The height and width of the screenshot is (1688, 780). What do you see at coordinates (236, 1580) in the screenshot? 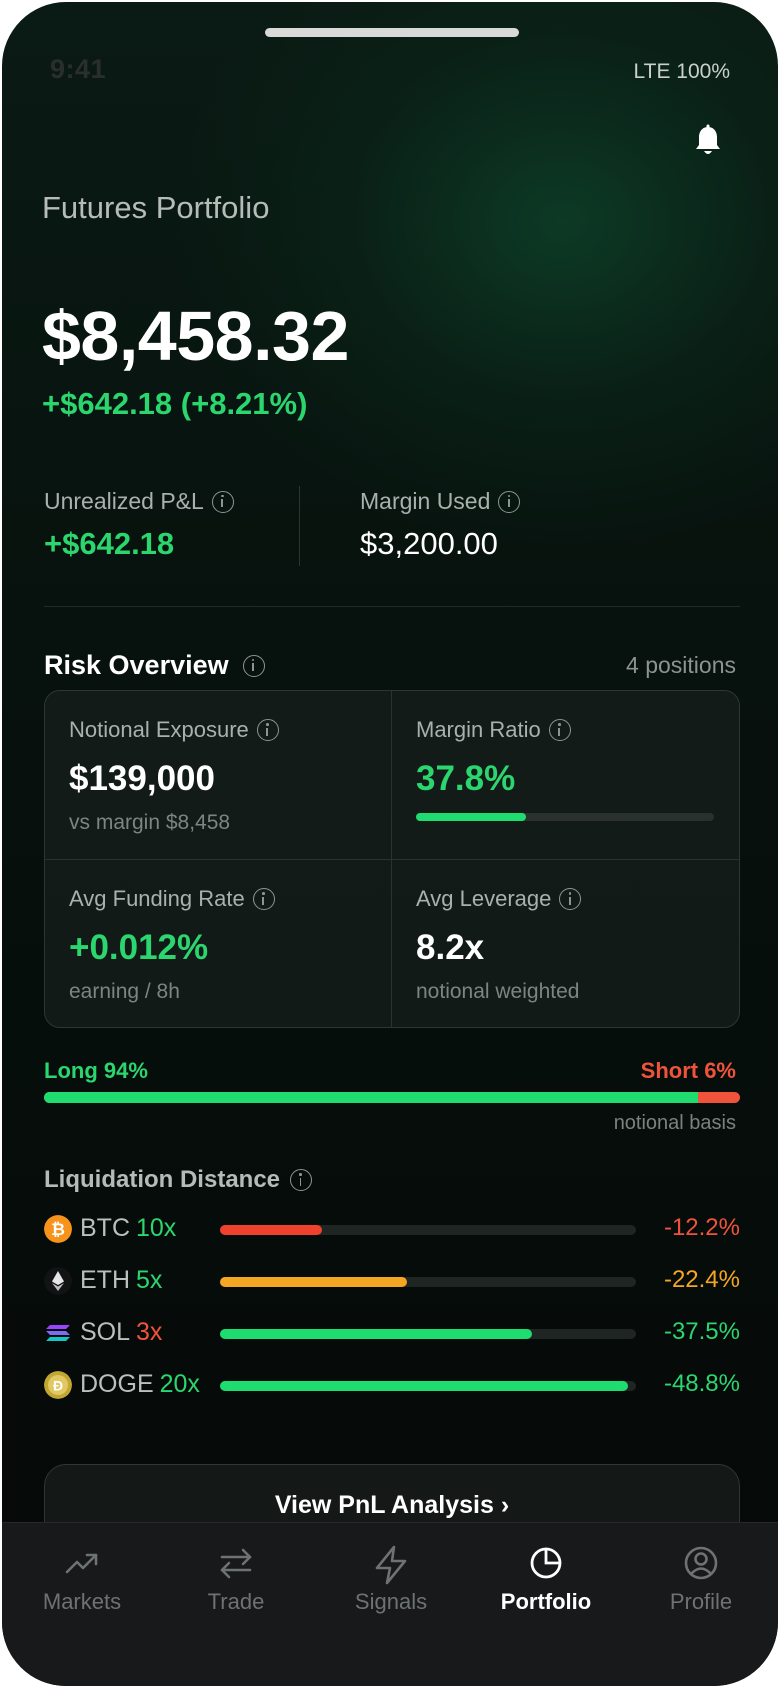
I see `tab-trade: Trade` at bounding box center [236, 1580].